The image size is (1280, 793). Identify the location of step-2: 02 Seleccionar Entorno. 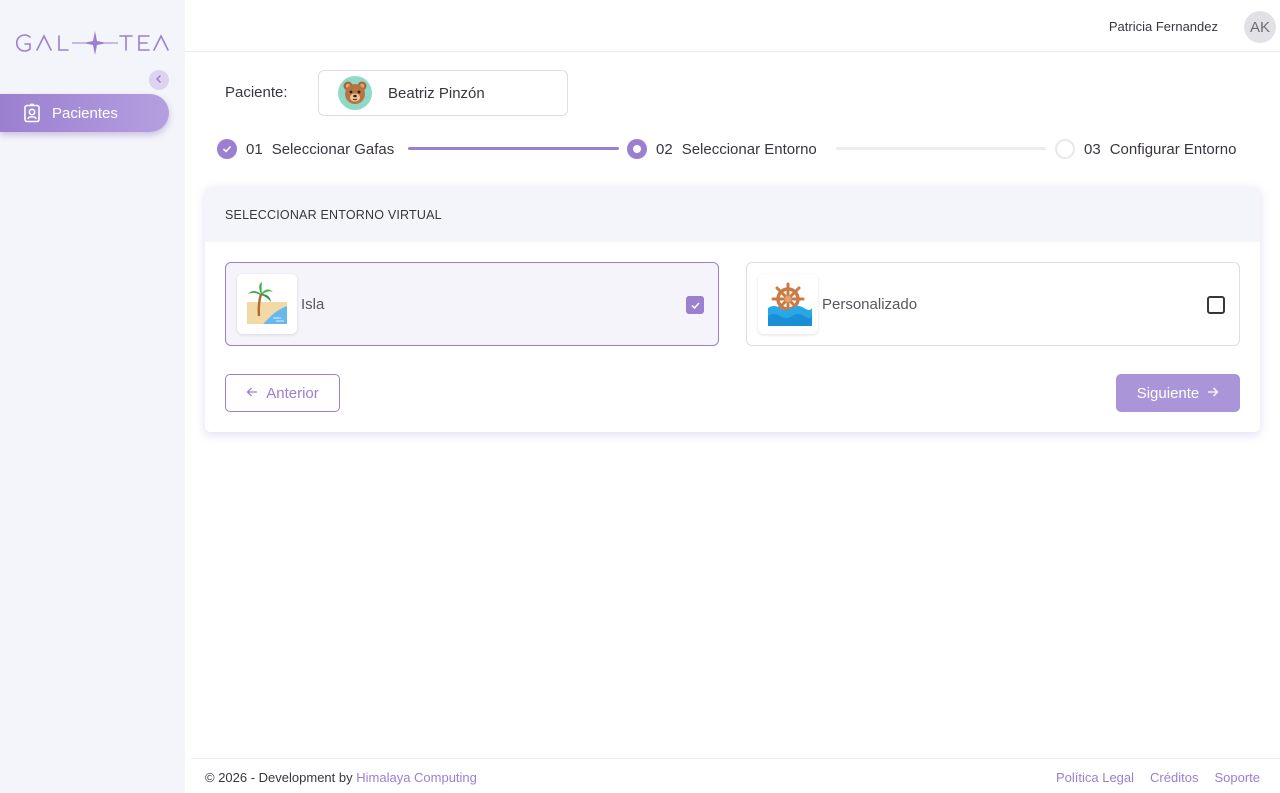
(722, 149).